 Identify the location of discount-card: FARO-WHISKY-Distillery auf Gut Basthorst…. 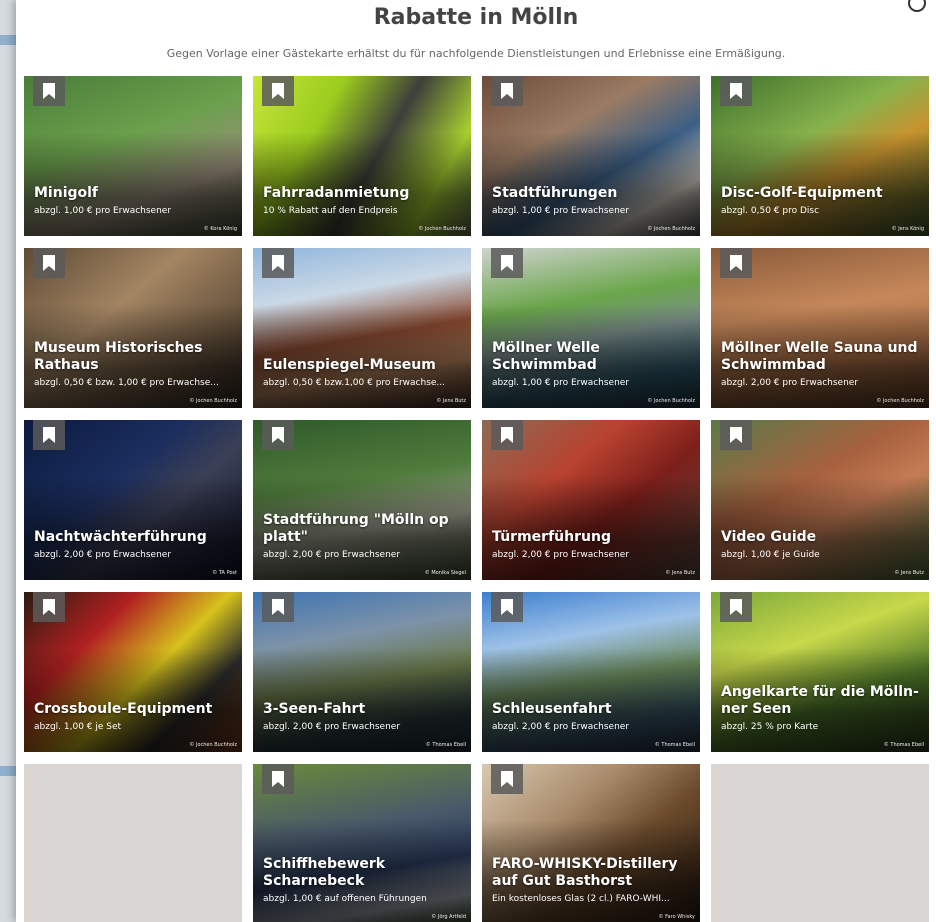
(591, 843).